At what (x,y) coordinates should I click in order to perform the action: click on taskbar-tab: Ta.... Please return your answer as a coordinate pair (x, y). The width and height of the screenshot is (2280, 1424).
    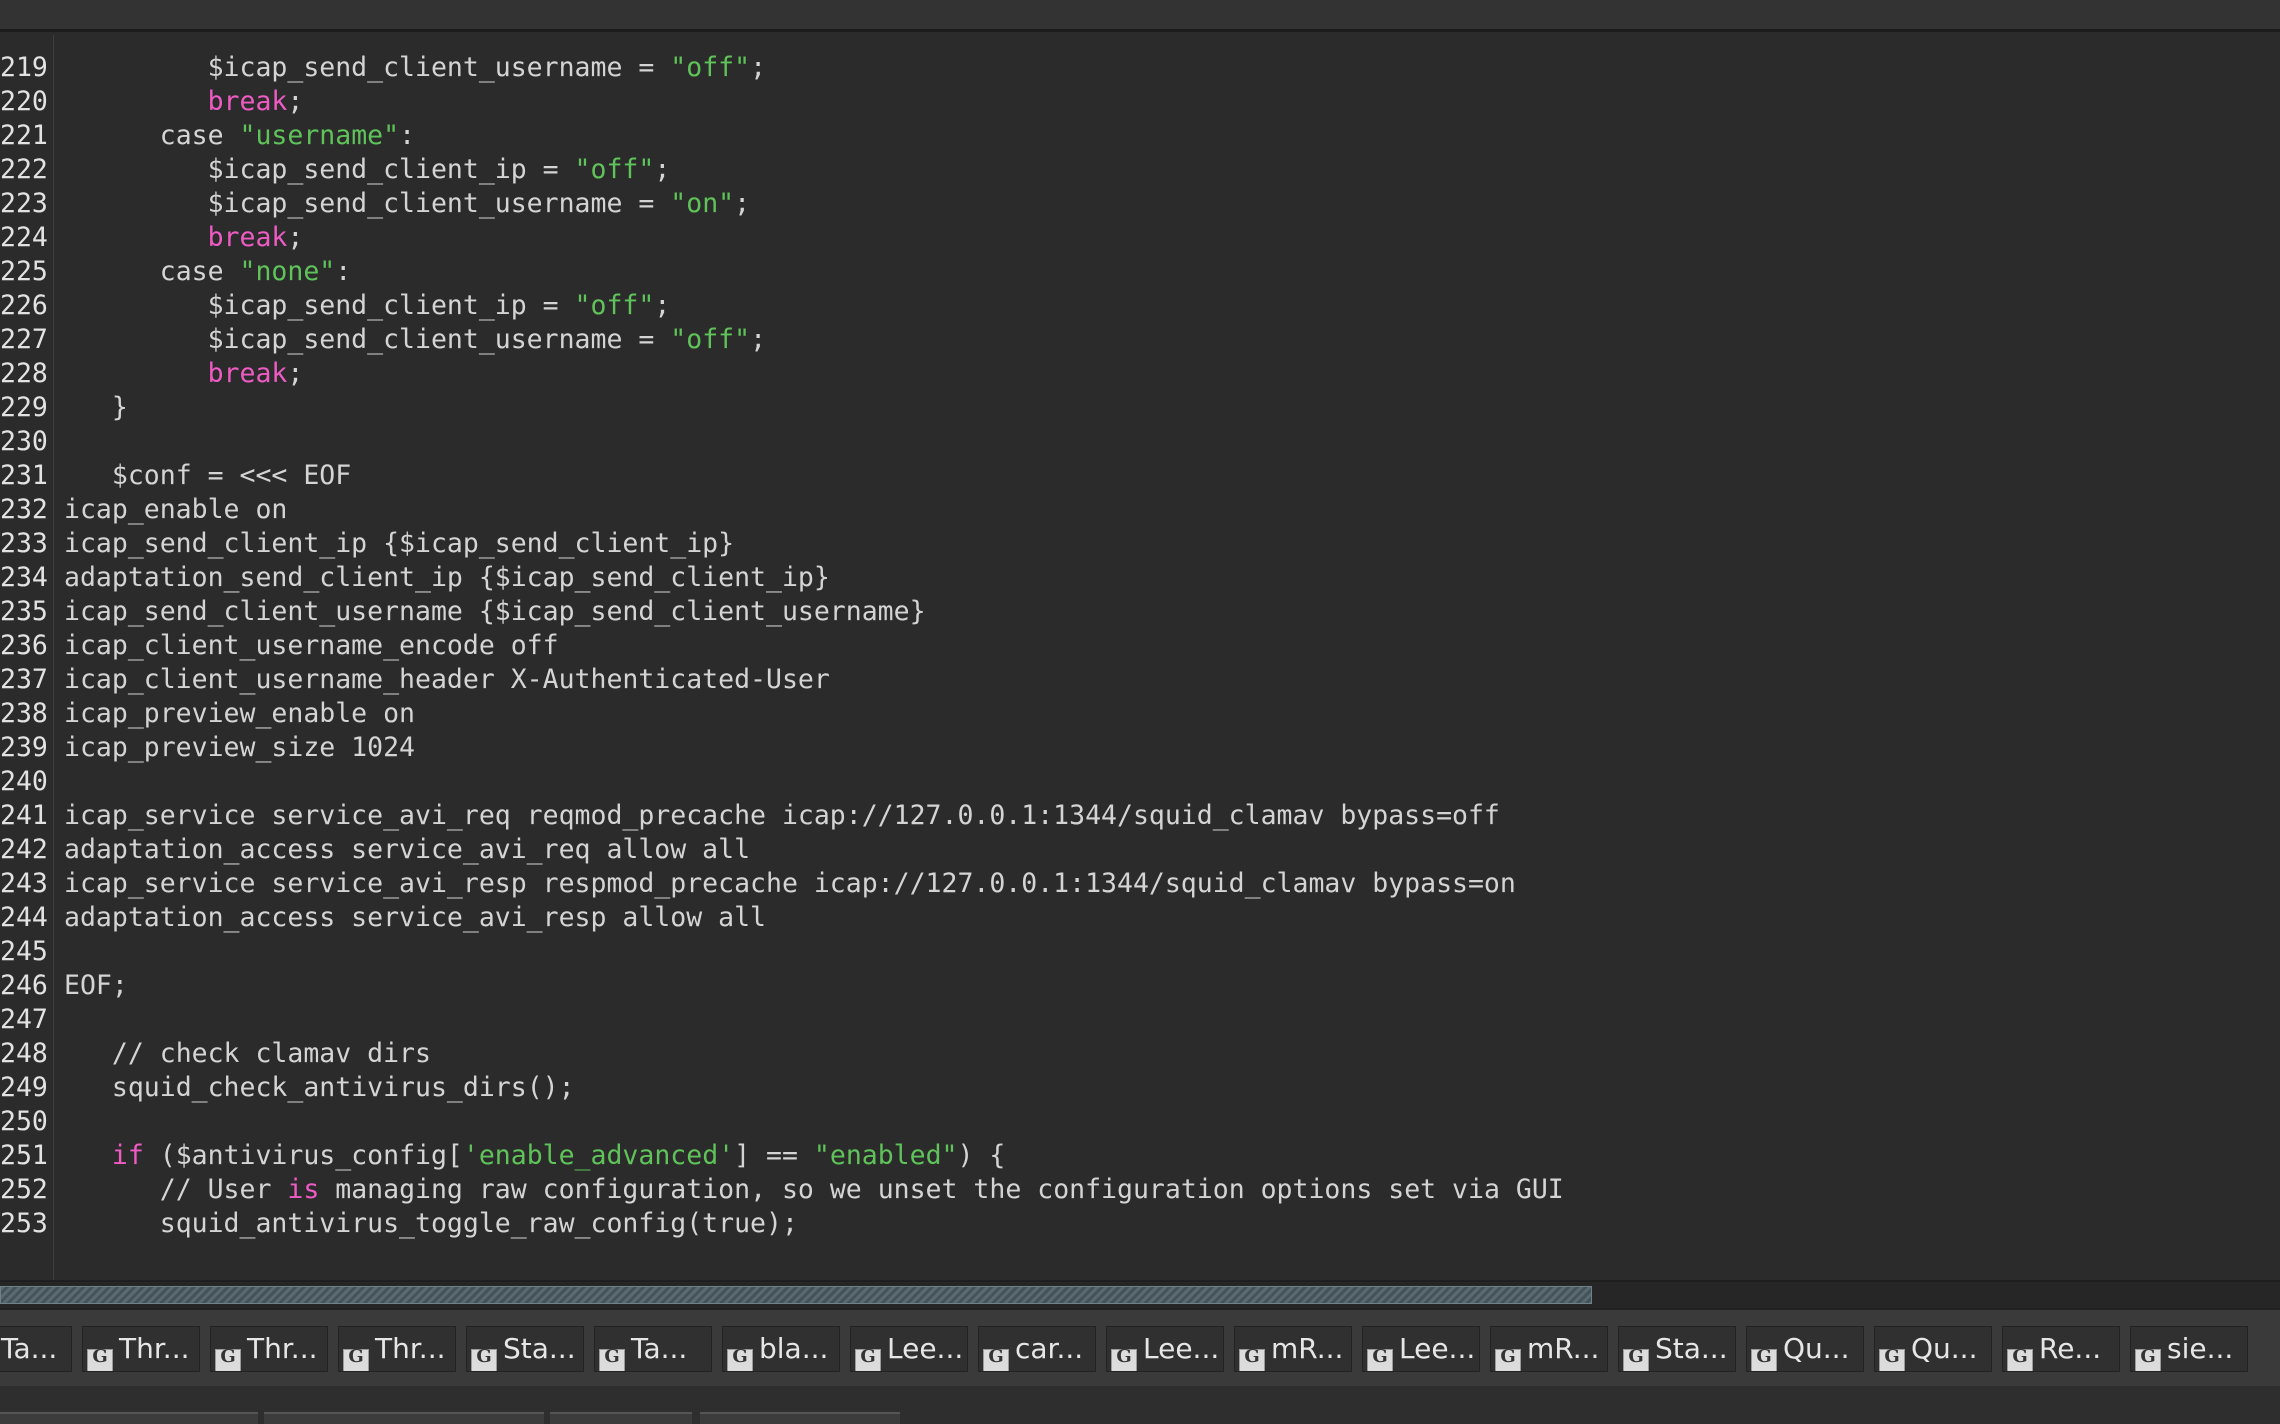
    Looking at the image, I should click on (36, 1349).